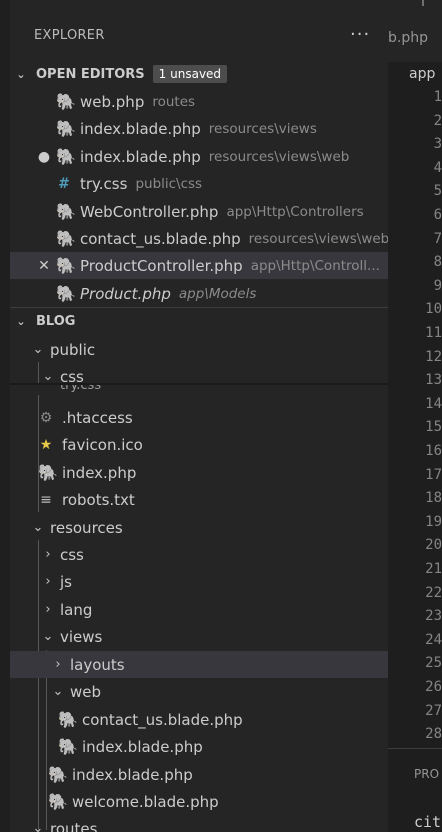 The height and width of the screenshot is (832, 442). What do you see at coordinates (74, 825) in the screenshot?
I see `folder-name: routes` at bounding box center [74, 825].